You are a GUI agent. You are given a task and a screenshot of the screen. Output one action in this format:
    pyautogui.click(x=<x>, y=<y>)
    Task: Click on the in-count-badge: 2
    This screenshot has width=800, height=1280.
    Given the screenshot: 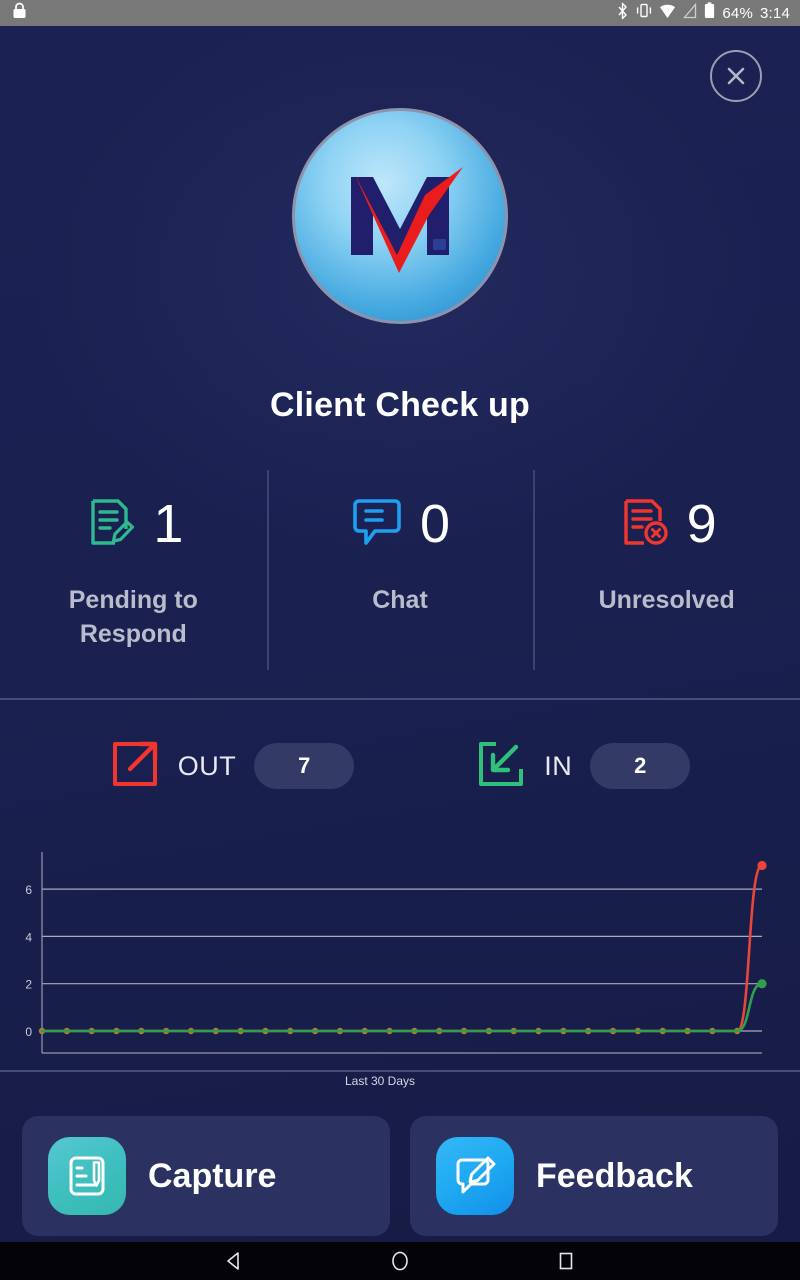 What is the action you would take?
    pyautogui.click(x=640, y=766)
    